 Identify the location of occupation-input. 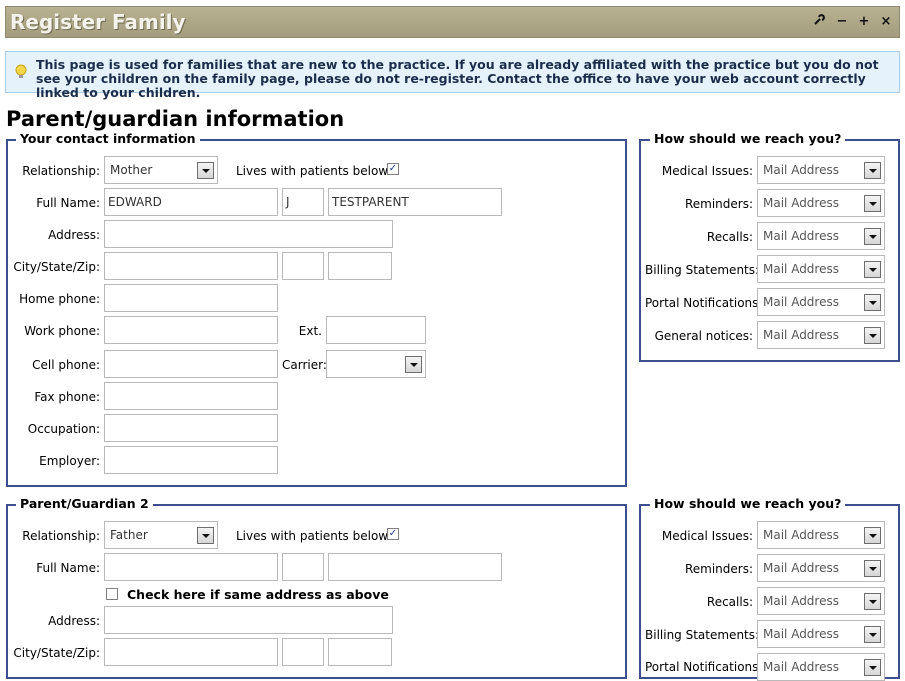
(191, 428).